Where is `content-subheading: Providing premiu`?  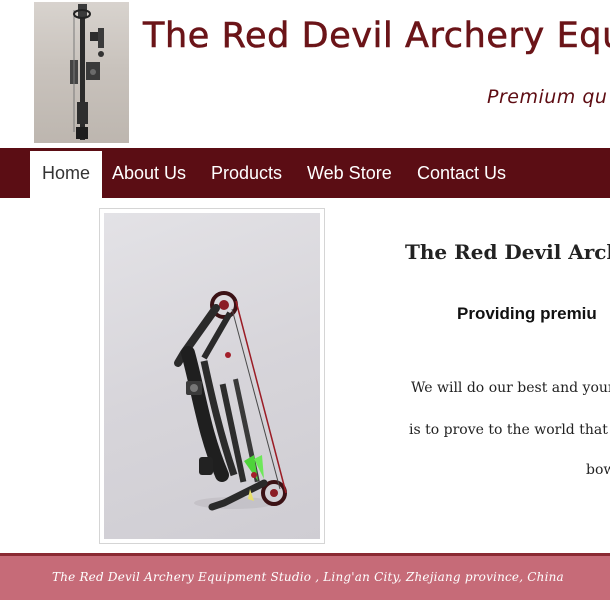 content-subheading: Providing premiu is located at coordinates (527, 313).